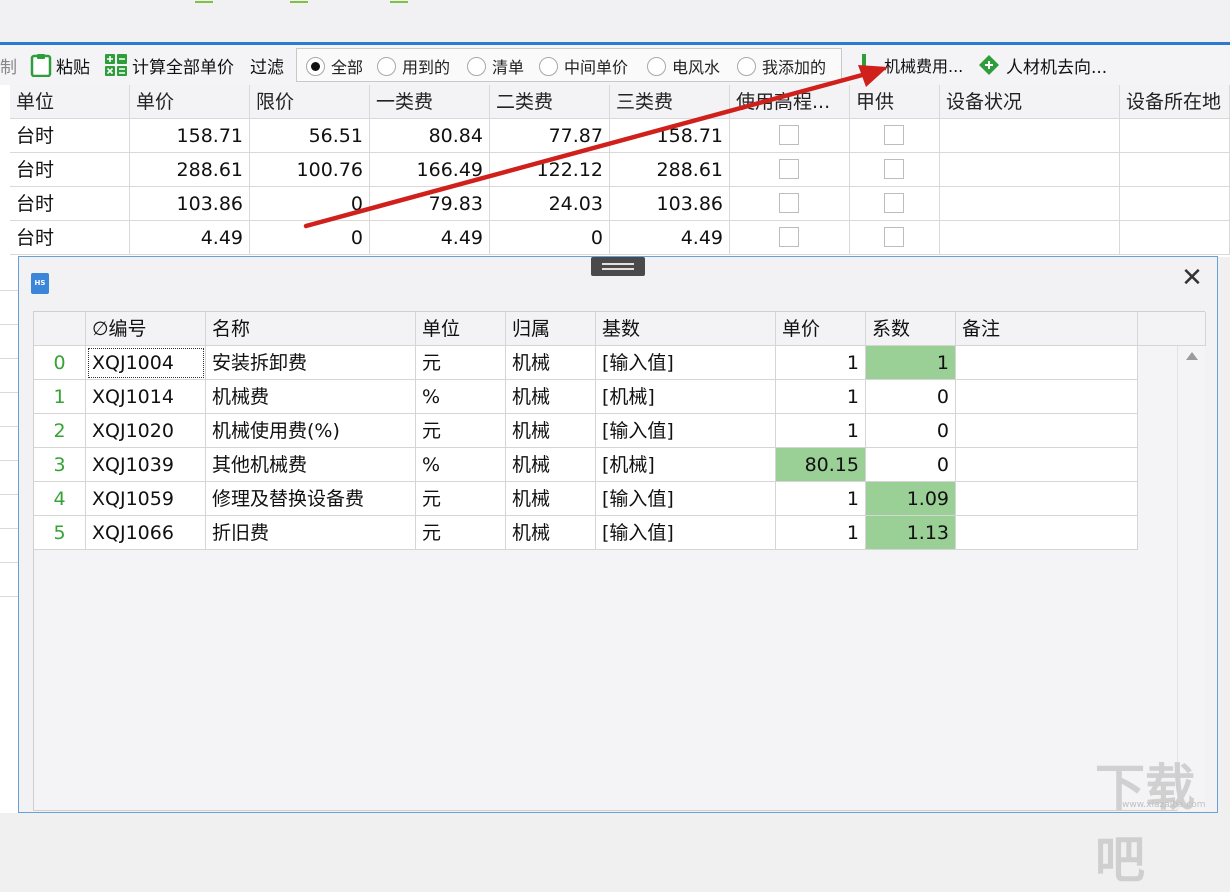 This screenshot has width=1230, height=892. I want to click on cell-limit: 0, so click(310, 238).